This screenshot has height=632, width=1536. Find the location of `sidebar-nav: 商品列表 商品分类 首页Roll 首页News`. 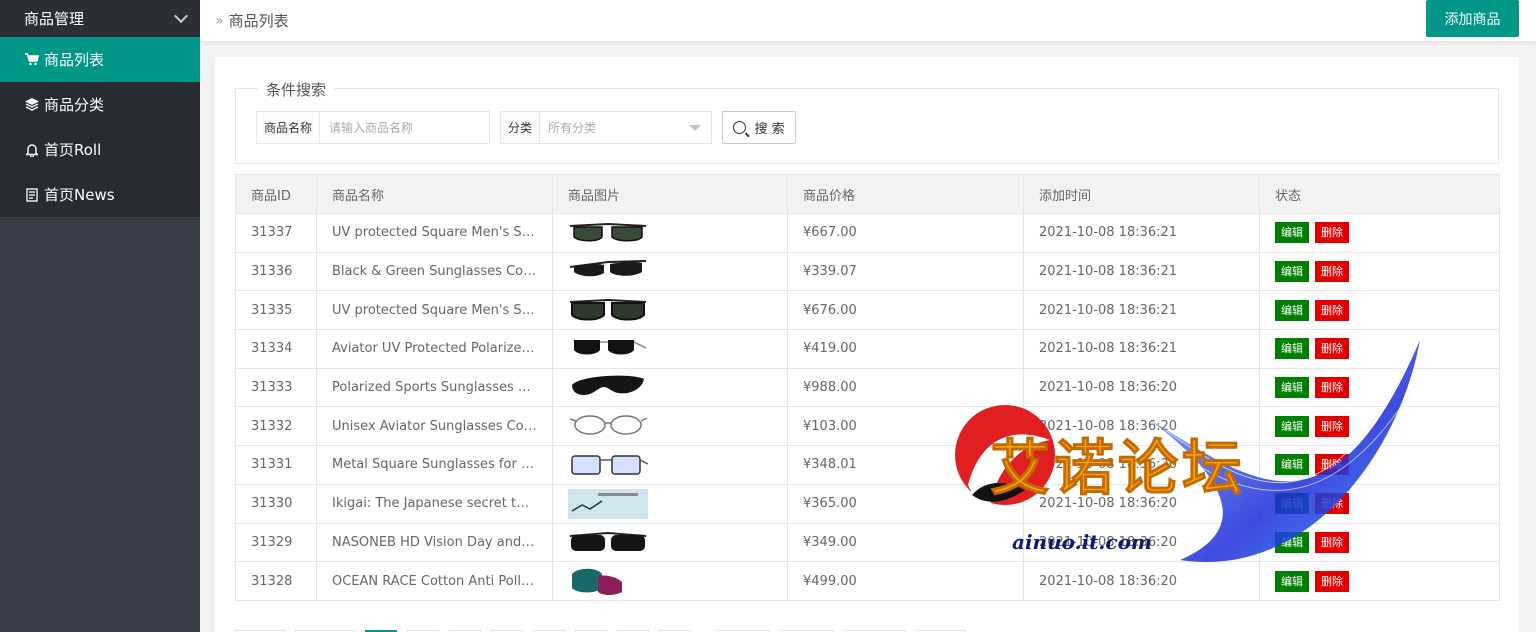

sidebar-nav: 商品列表 商品分类 首页Roll 首页News is located at coordinates (100, 127).